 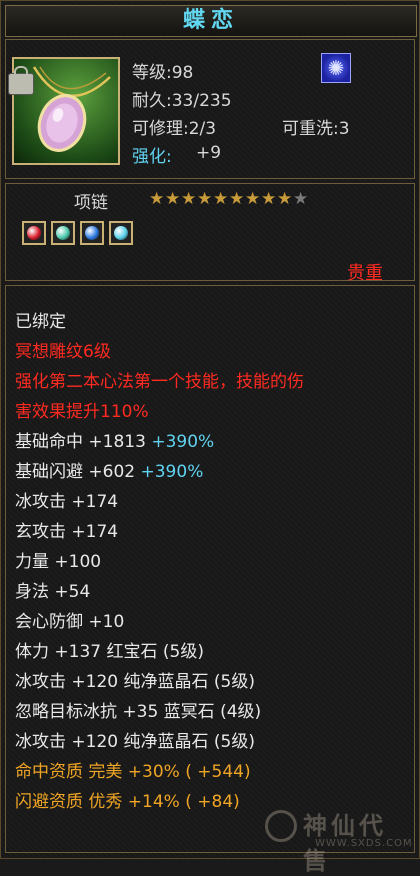 What do you see at coordinates (63, 233) in the screenshot?
I see `green-gem-icon` at bounding box center [63, 233].